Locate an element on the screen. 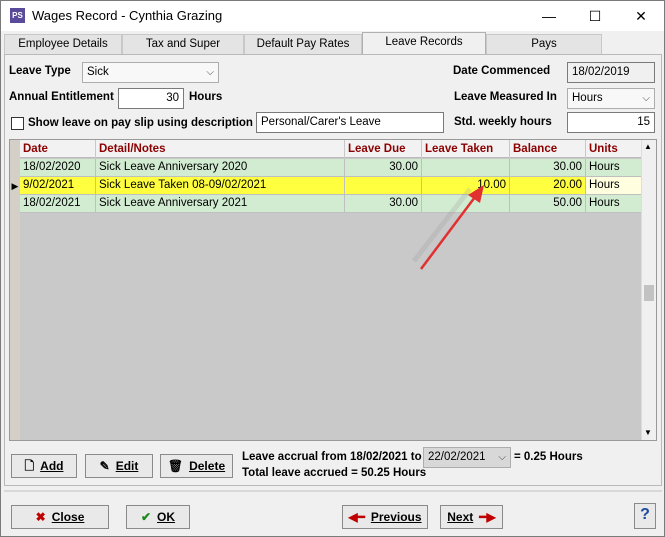 The width and height of the screenshot is (665, 537). tab-default-pay-rates: Default Pay Rates is located at coordinates (303, 44).